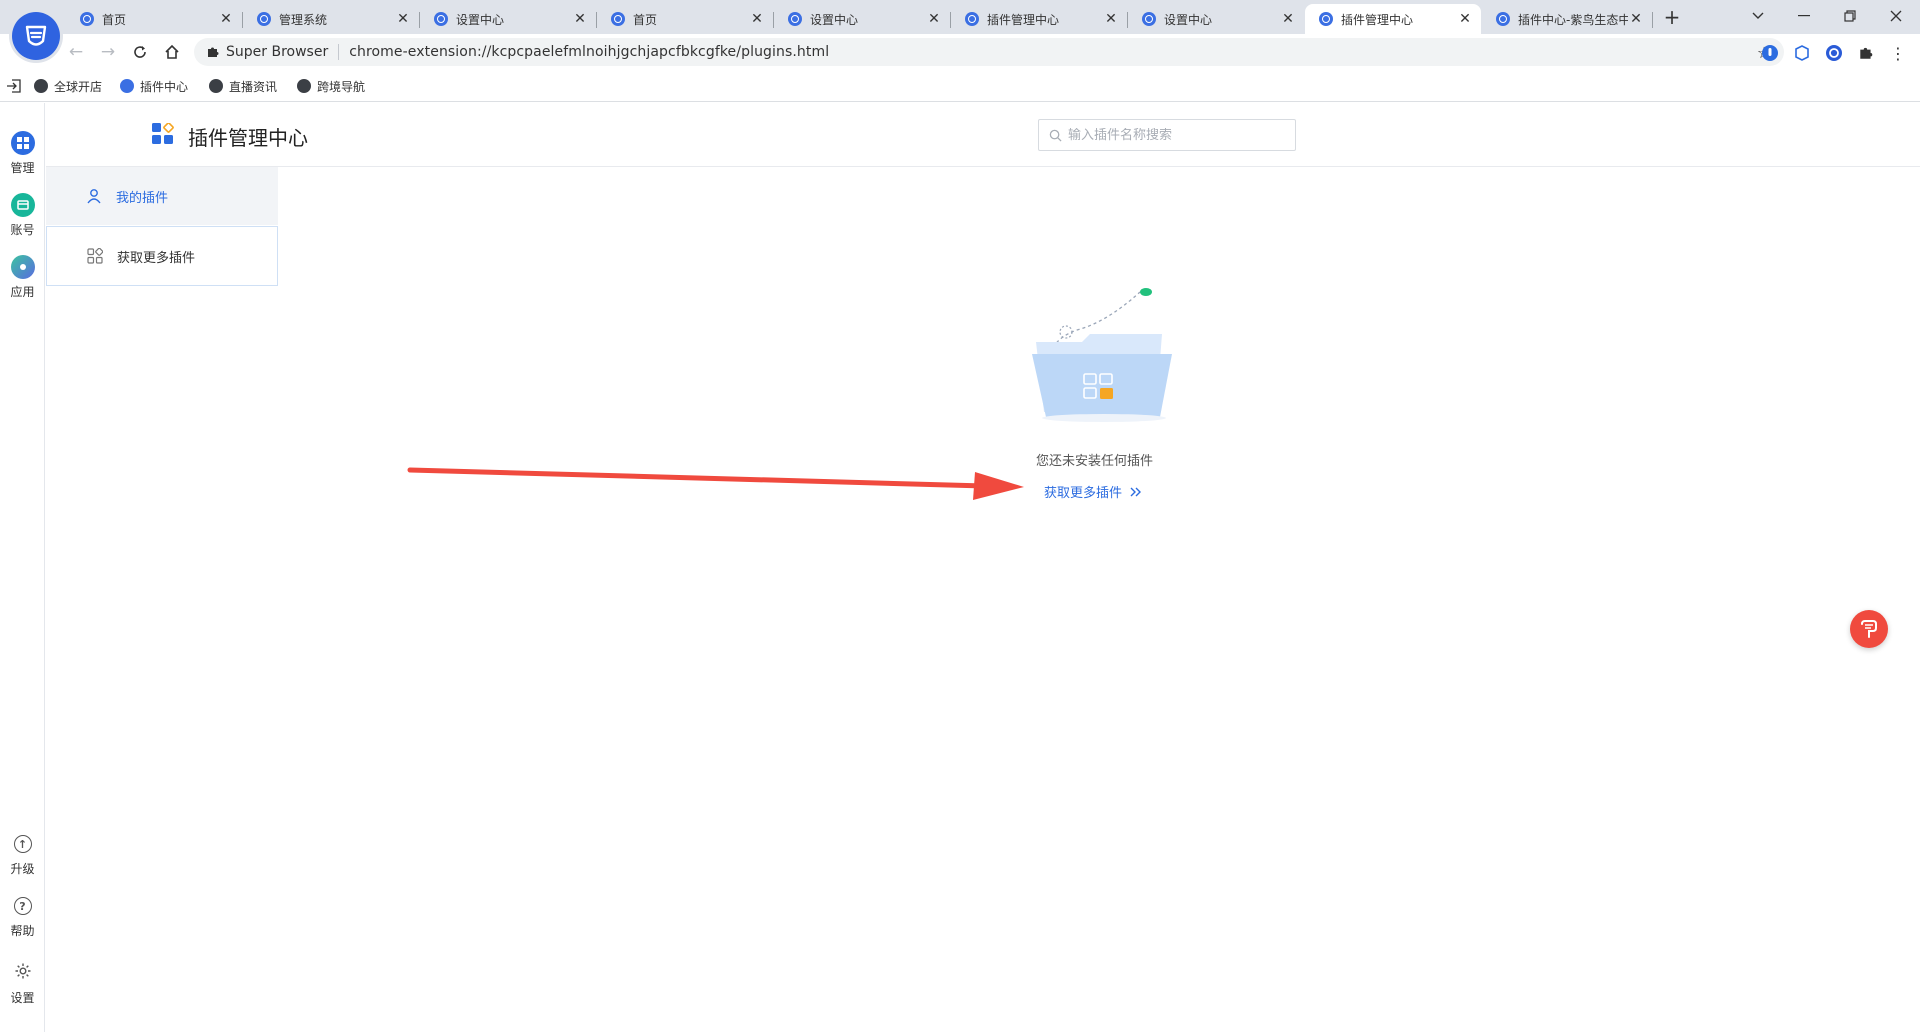 This screenshot has height=1032, width=1920. I want to click on browser-menu-icon: ⋮, so click(1898, 53).